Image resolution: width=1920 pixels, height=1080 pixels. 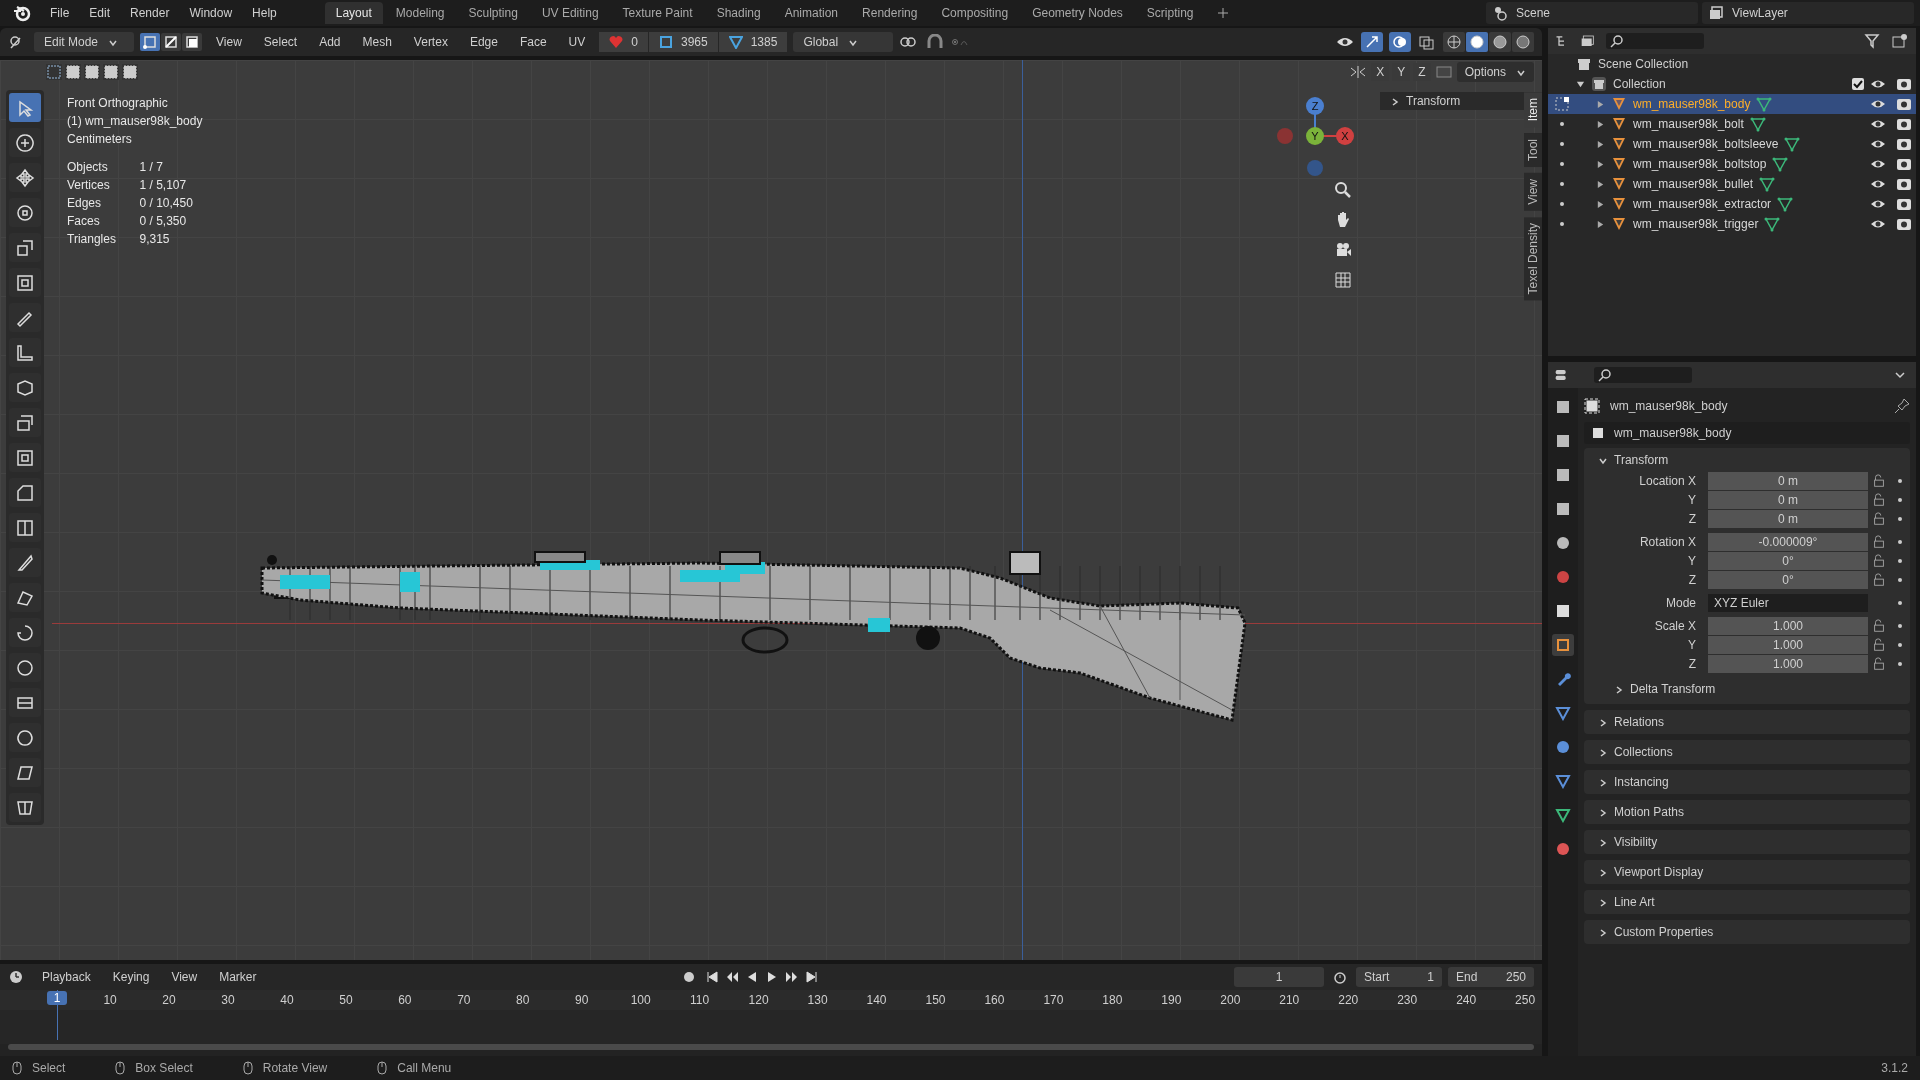 What do you see at coordinates (1533, 150) in the screenshot?
I see `sidebar-tab: Tool` at bounding box center [1533, 150].